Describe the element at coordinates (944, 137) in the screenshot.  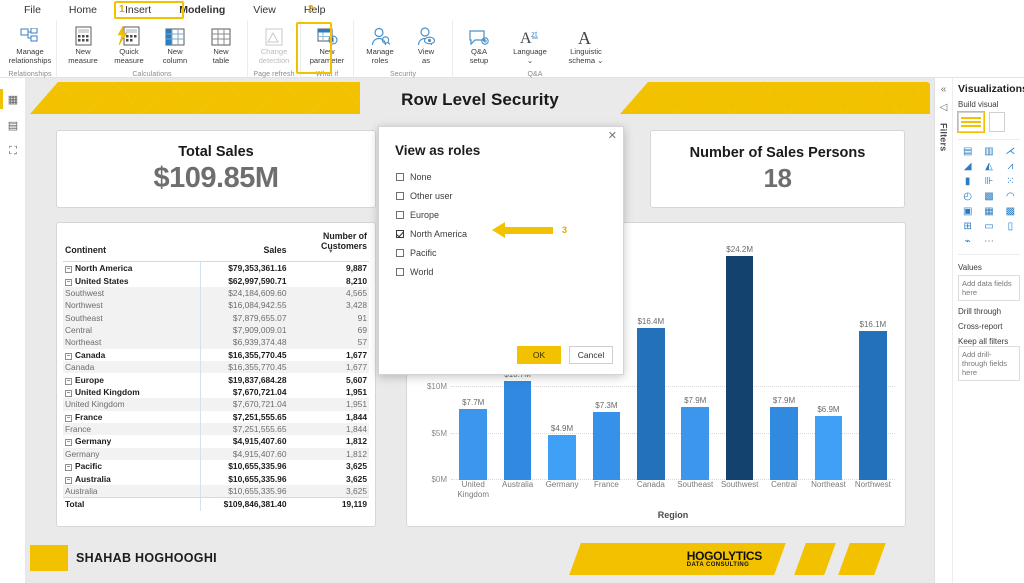
I see `filters-pane-label: Filters` at that location.